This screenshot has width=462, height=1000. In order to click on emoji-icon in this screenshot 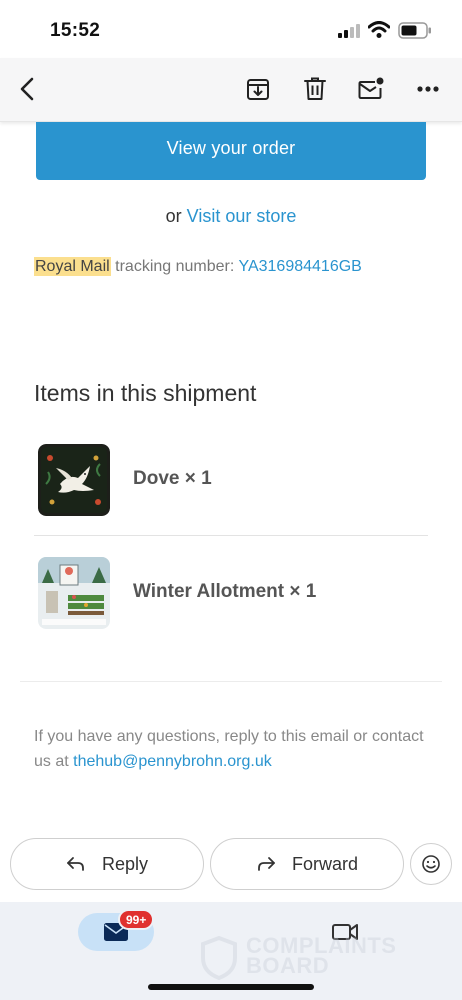, I will do `click(431, 864)`.